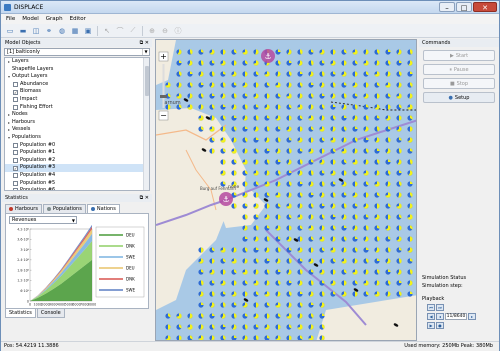 The width and height of the screenshot is (500, 351). Describe the element at coordinates (459, 97) in the screenshot. I see `setup-button: ● Setup` at that location.